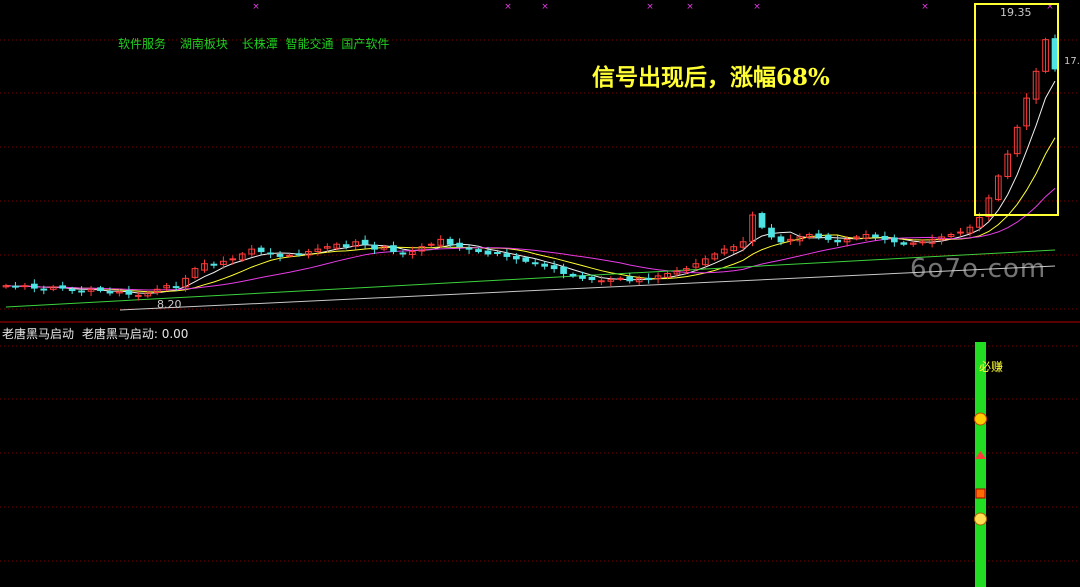  I want to click on signal-bar-fill, so click(980, 464).